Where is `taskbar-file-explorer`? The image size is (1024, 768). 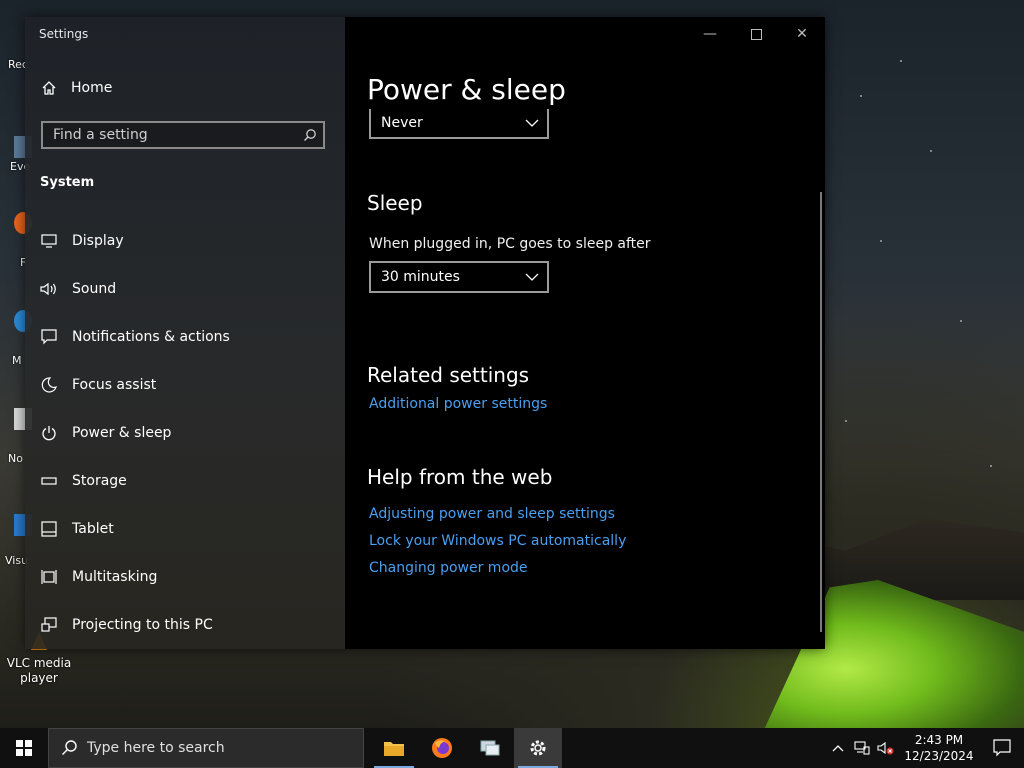
taskbar-file-explorer is located at coordinates (394, 748).